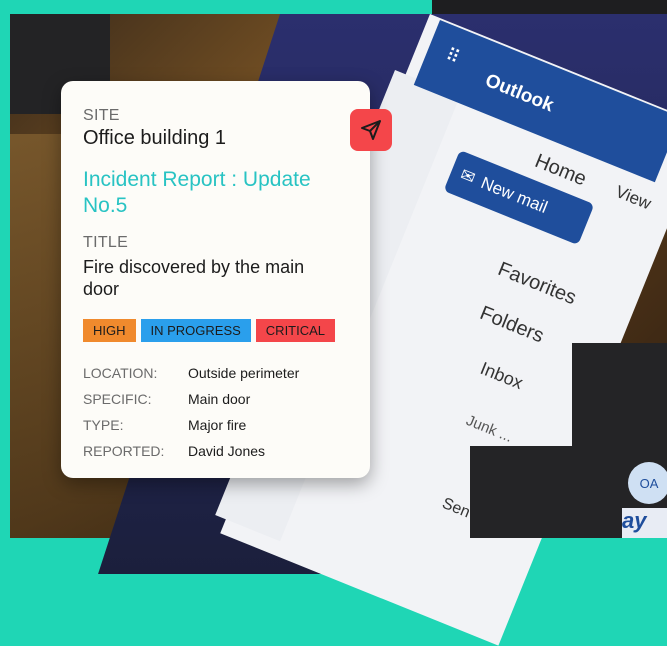 This screenshot has height=646, width=667. Describe the element at coordinates (103, 424) in the screenshot. I see `field-key: TYPE:` at that location.